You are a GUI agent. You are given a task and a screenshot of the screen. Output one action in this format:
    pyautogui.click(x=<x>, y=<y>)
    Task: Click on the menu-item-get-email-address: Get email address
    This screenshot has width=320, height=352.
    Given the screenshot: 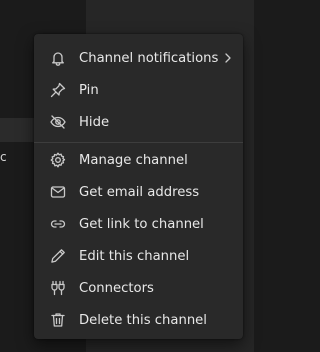 What is the action you would take?
    pyautogui.click(x=138, y=192)
    